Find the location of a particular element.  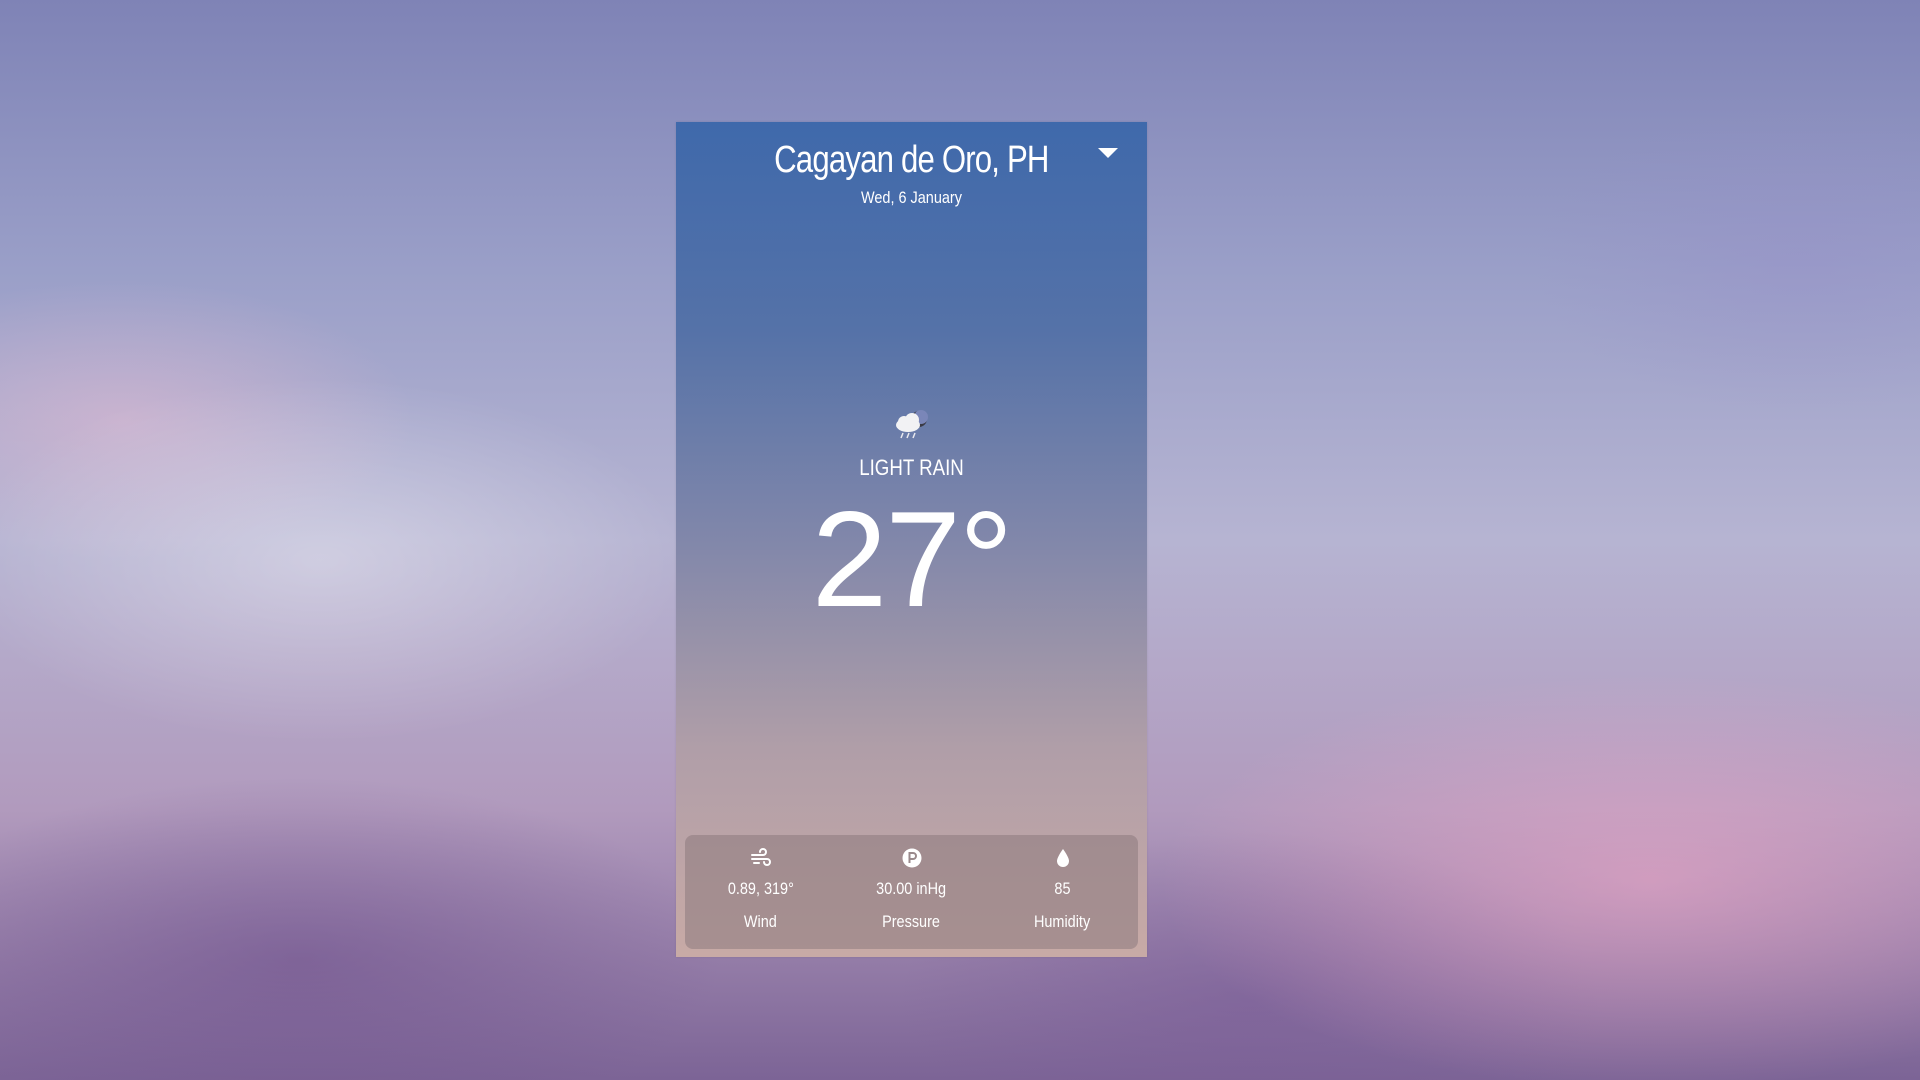

stat-humidity: 85 Humidity is located at coordinates (1062, 892).